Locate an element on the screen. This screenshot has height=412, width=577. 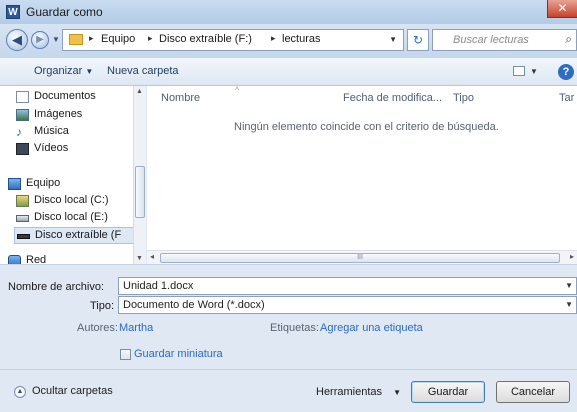
sidebar-item-label: Disco local (C:) is located at coordinates (71, 200).